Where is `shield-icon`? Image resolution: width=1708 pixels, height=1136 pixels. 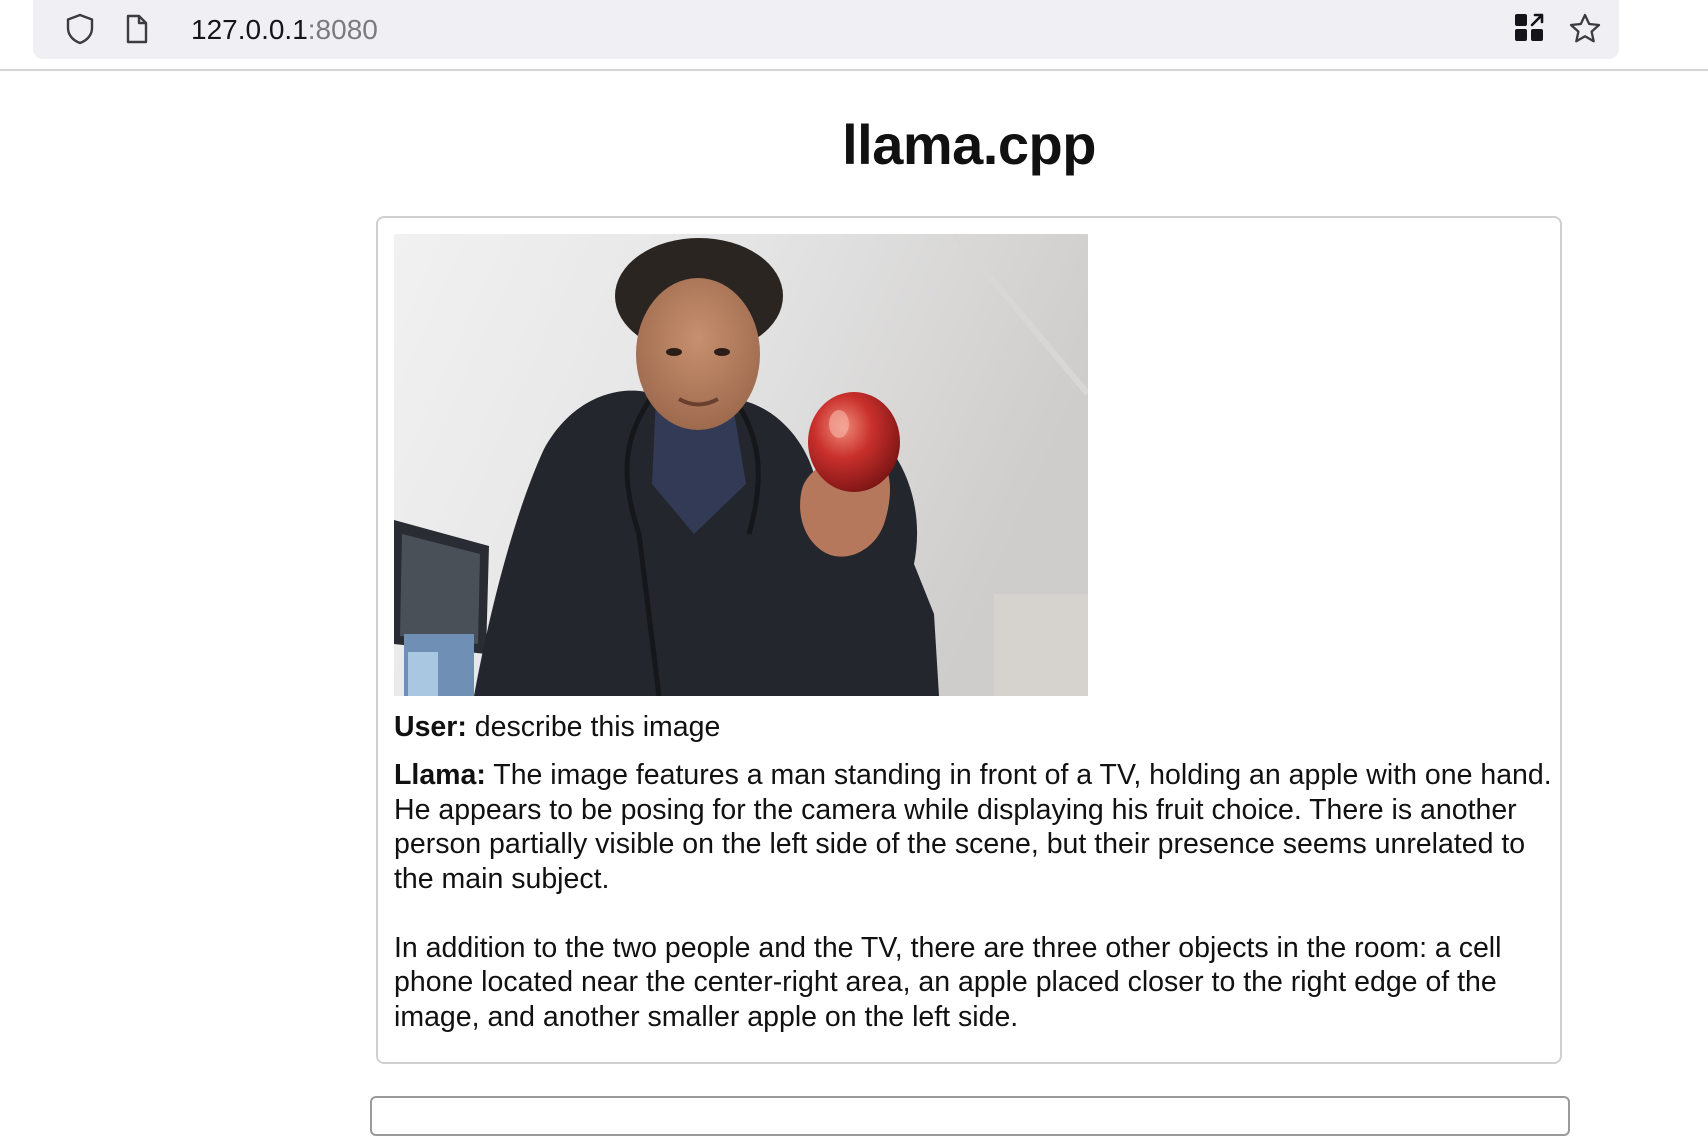
shield-icon is located at coordinates (80, 29).